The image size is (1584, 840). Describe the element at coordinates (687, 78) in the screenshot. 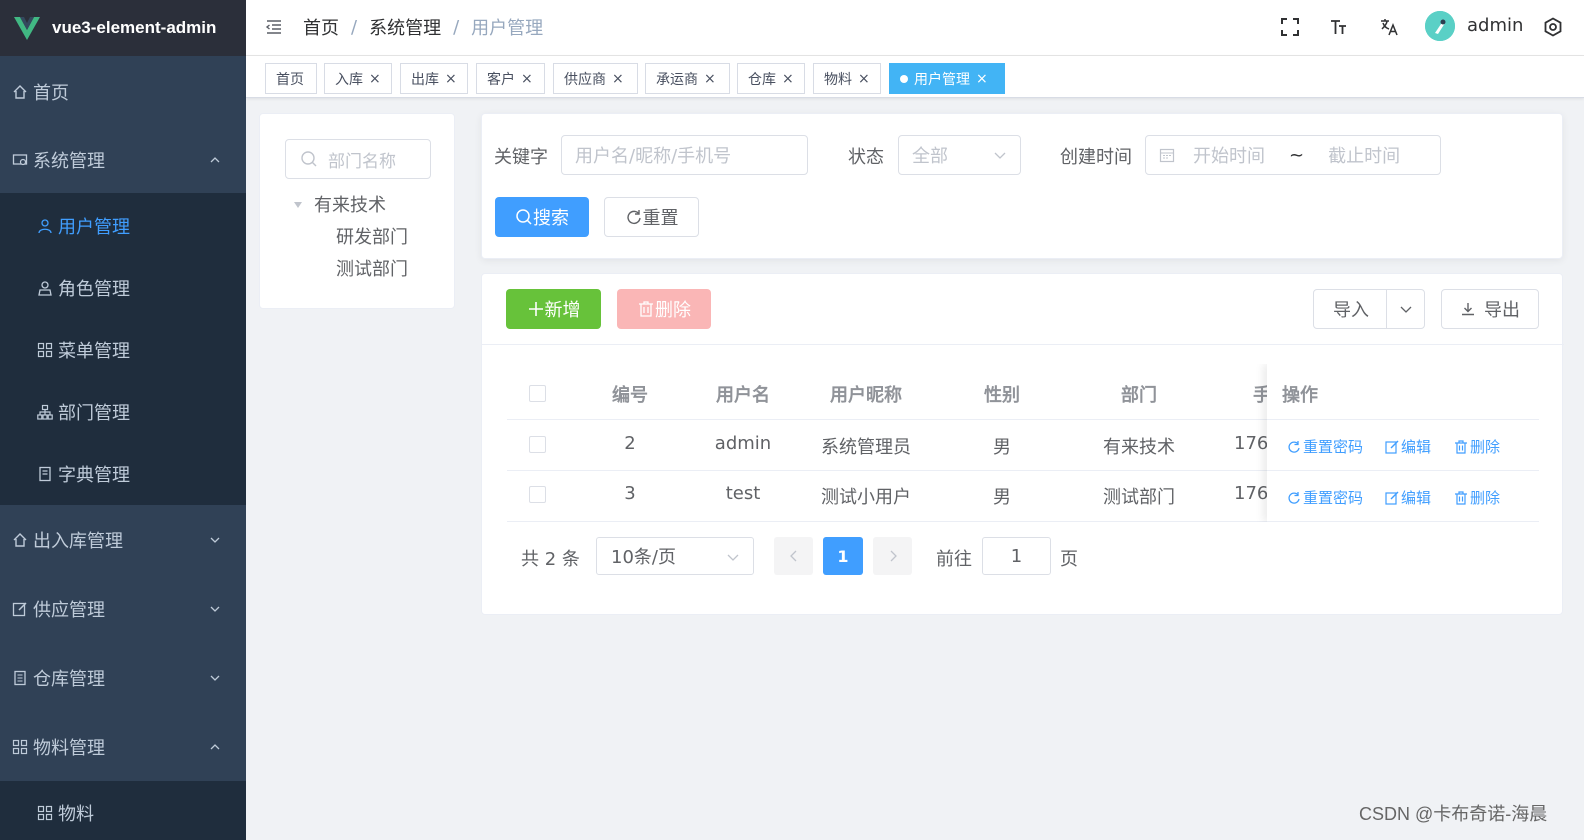

I see `tag-carrier: 承运商 ×` at that location.